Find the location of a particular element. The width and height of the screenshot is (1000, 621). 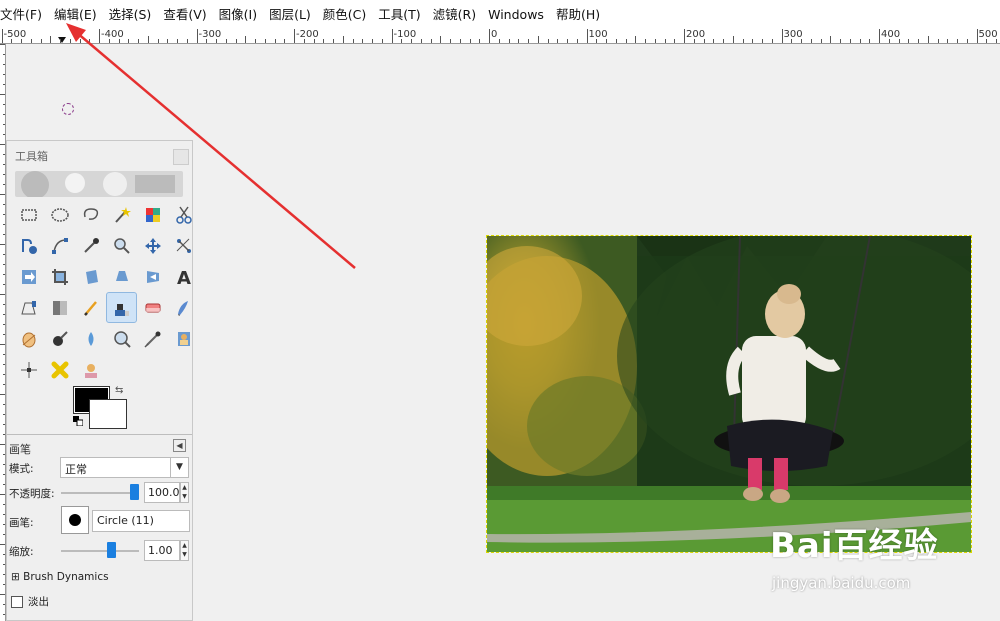

foreground-select-icon is located at coordinates (28, 245).